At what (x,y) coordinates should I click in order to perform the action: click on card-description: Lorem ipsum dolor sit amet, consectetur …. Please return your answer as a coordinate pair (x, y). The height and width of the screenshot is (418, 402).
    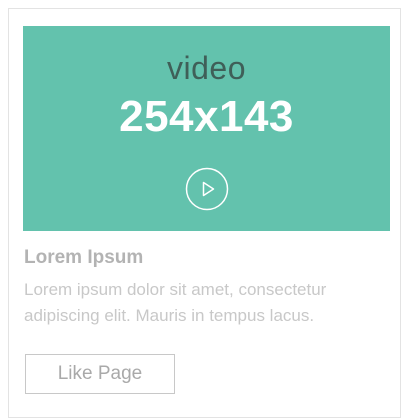
    Looking at the image, I should click on (175, 302).